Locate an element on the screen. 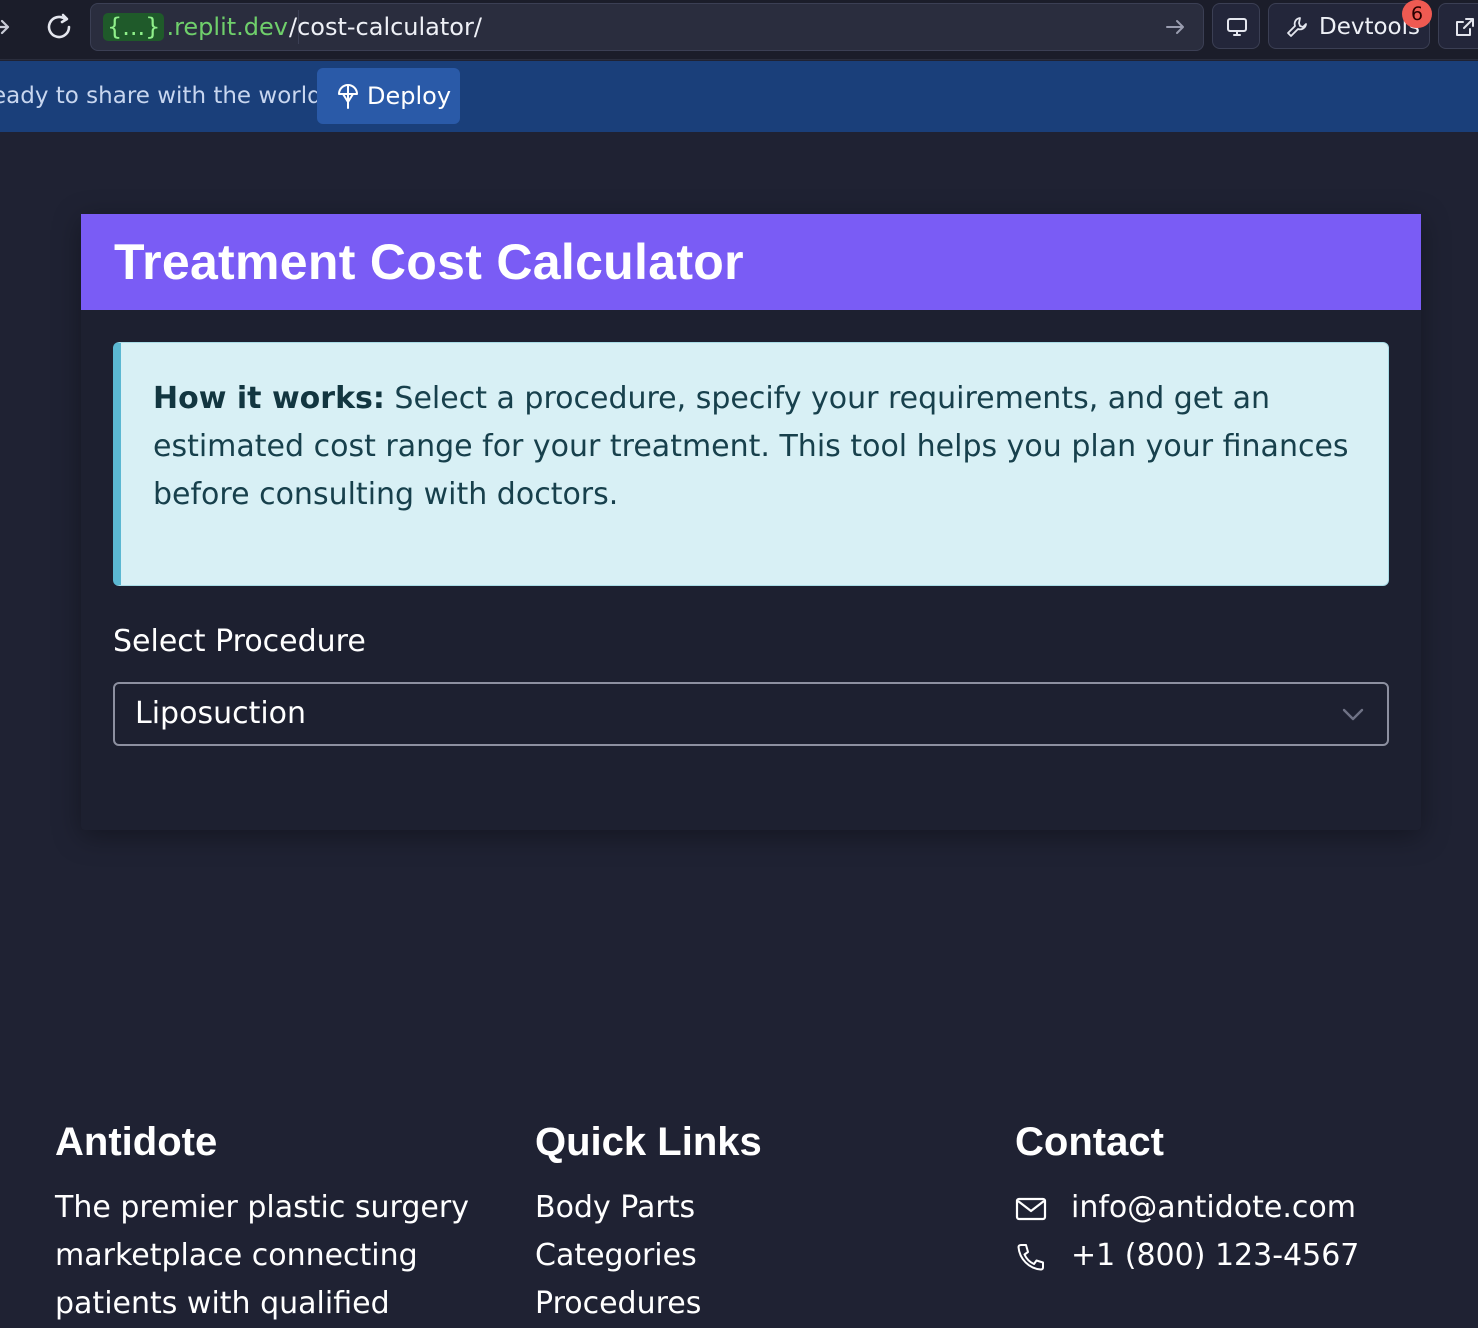 The image size is (1478, 1328). contact-email-row: info@antidote.com is located at coordinates (1235, 1208).